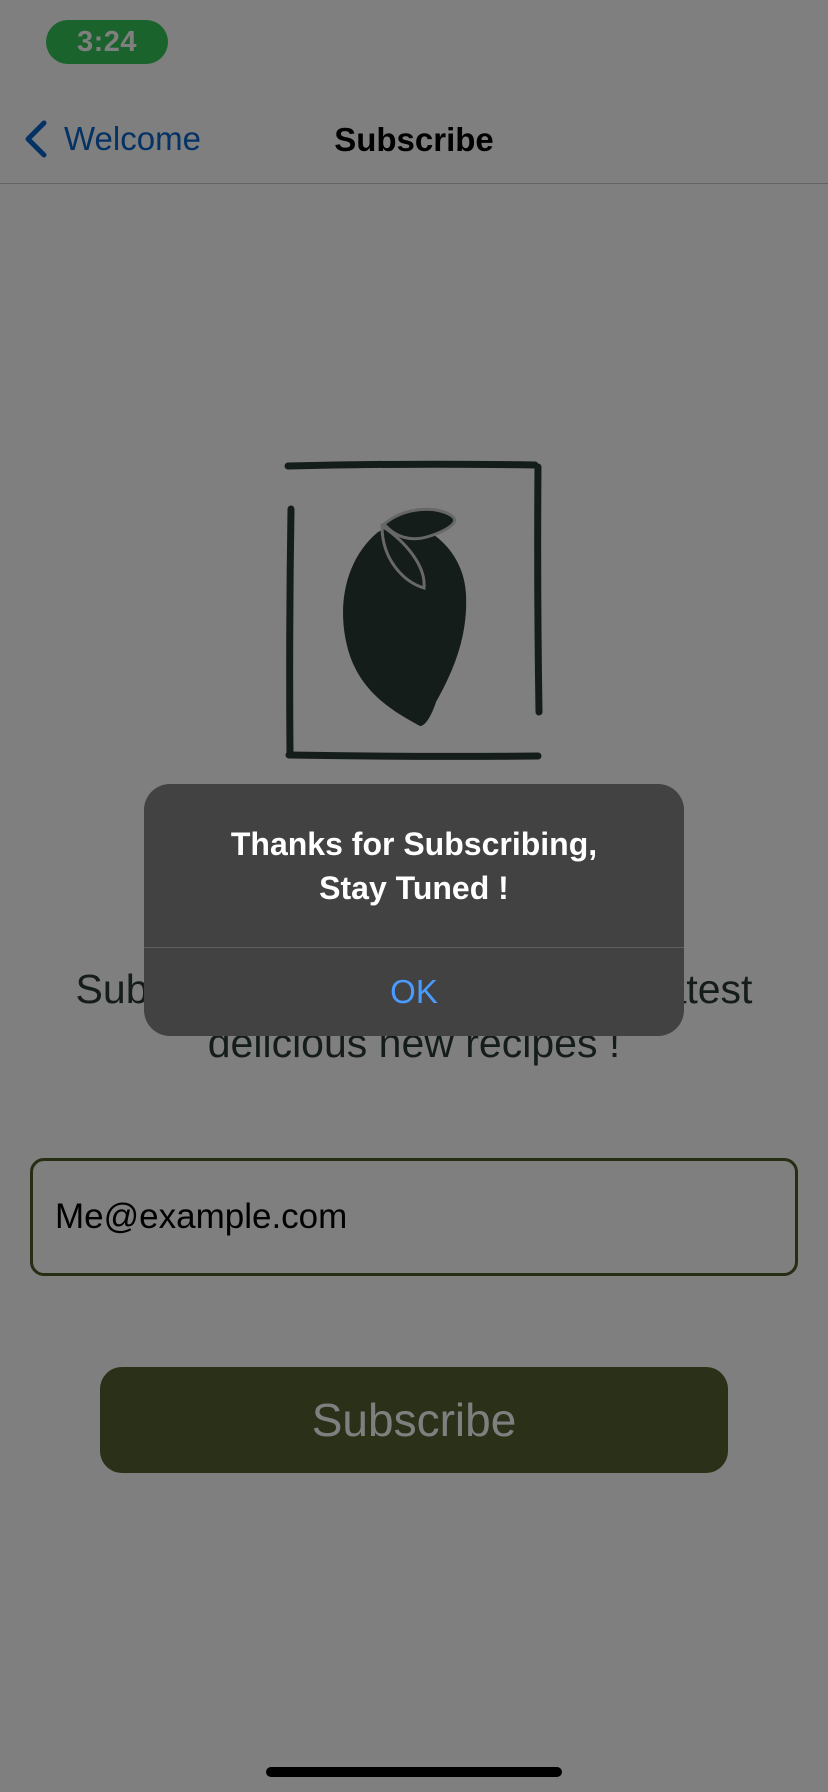 This screenshot has height=1792, width=828. What do you see at coordinates (414, 888) in the screenshot?
I see `alert-title-line-2: Stay Tuned !` at bounding box center [414, 888].